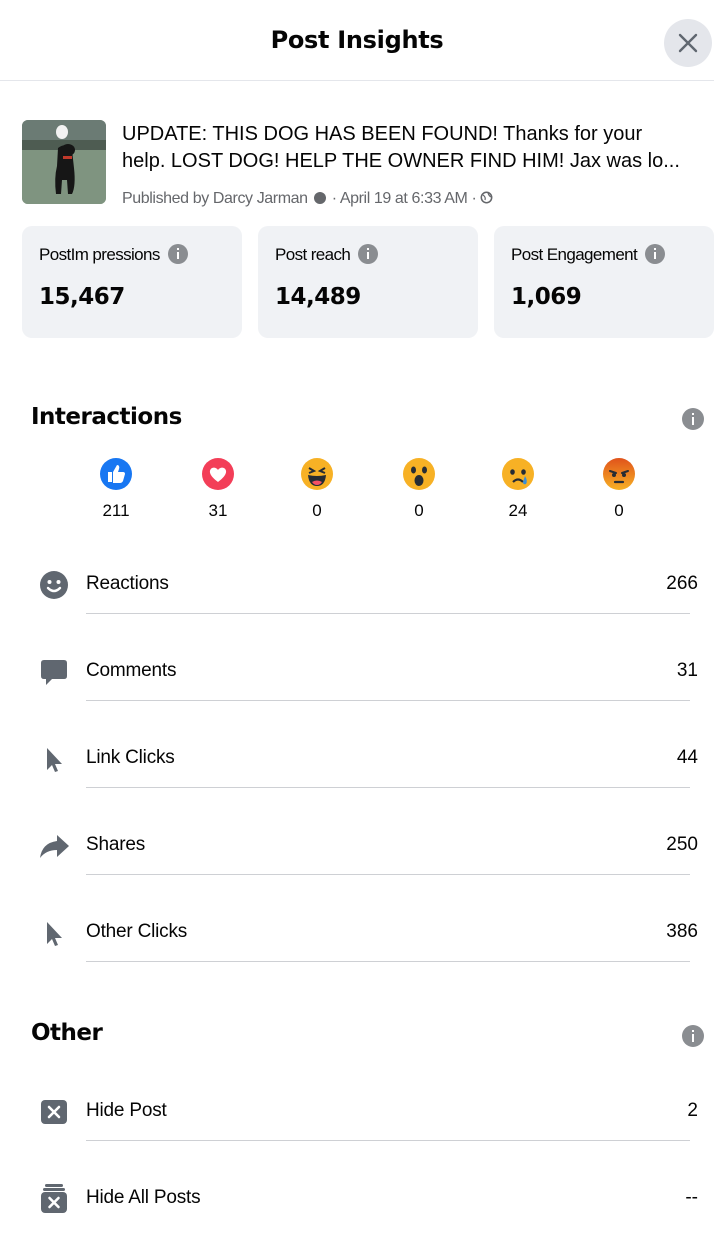  Describe the element at coordinates (368, 282) in the screenshot. I see `card-post-reach: Post reach 14,489` at that location.